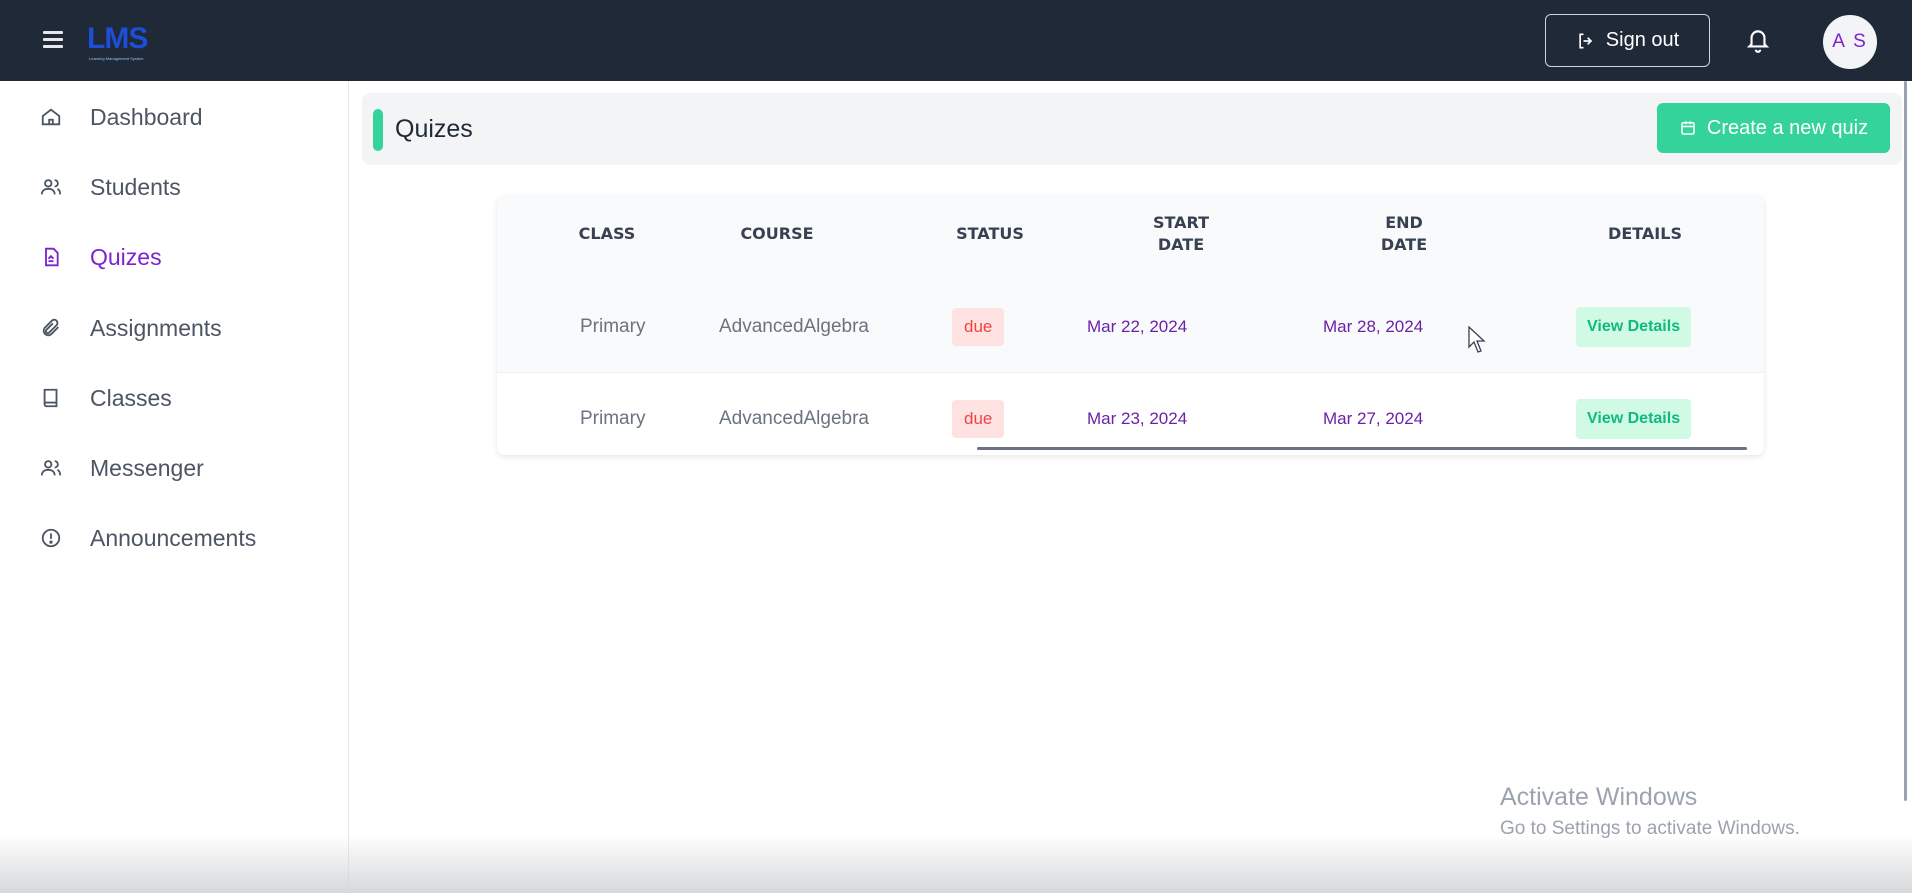 The height and width of the screenshot is (893, 1912). I want to click on home-icon, so click(51, 117).